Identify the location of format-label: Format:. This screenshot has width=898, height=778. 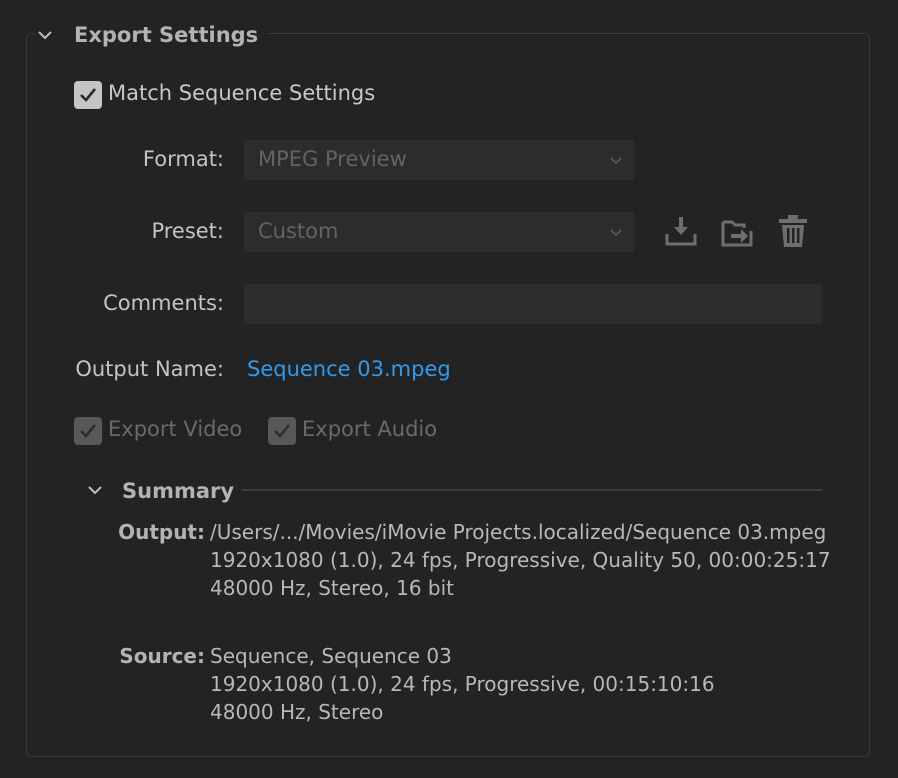
(183, 159).